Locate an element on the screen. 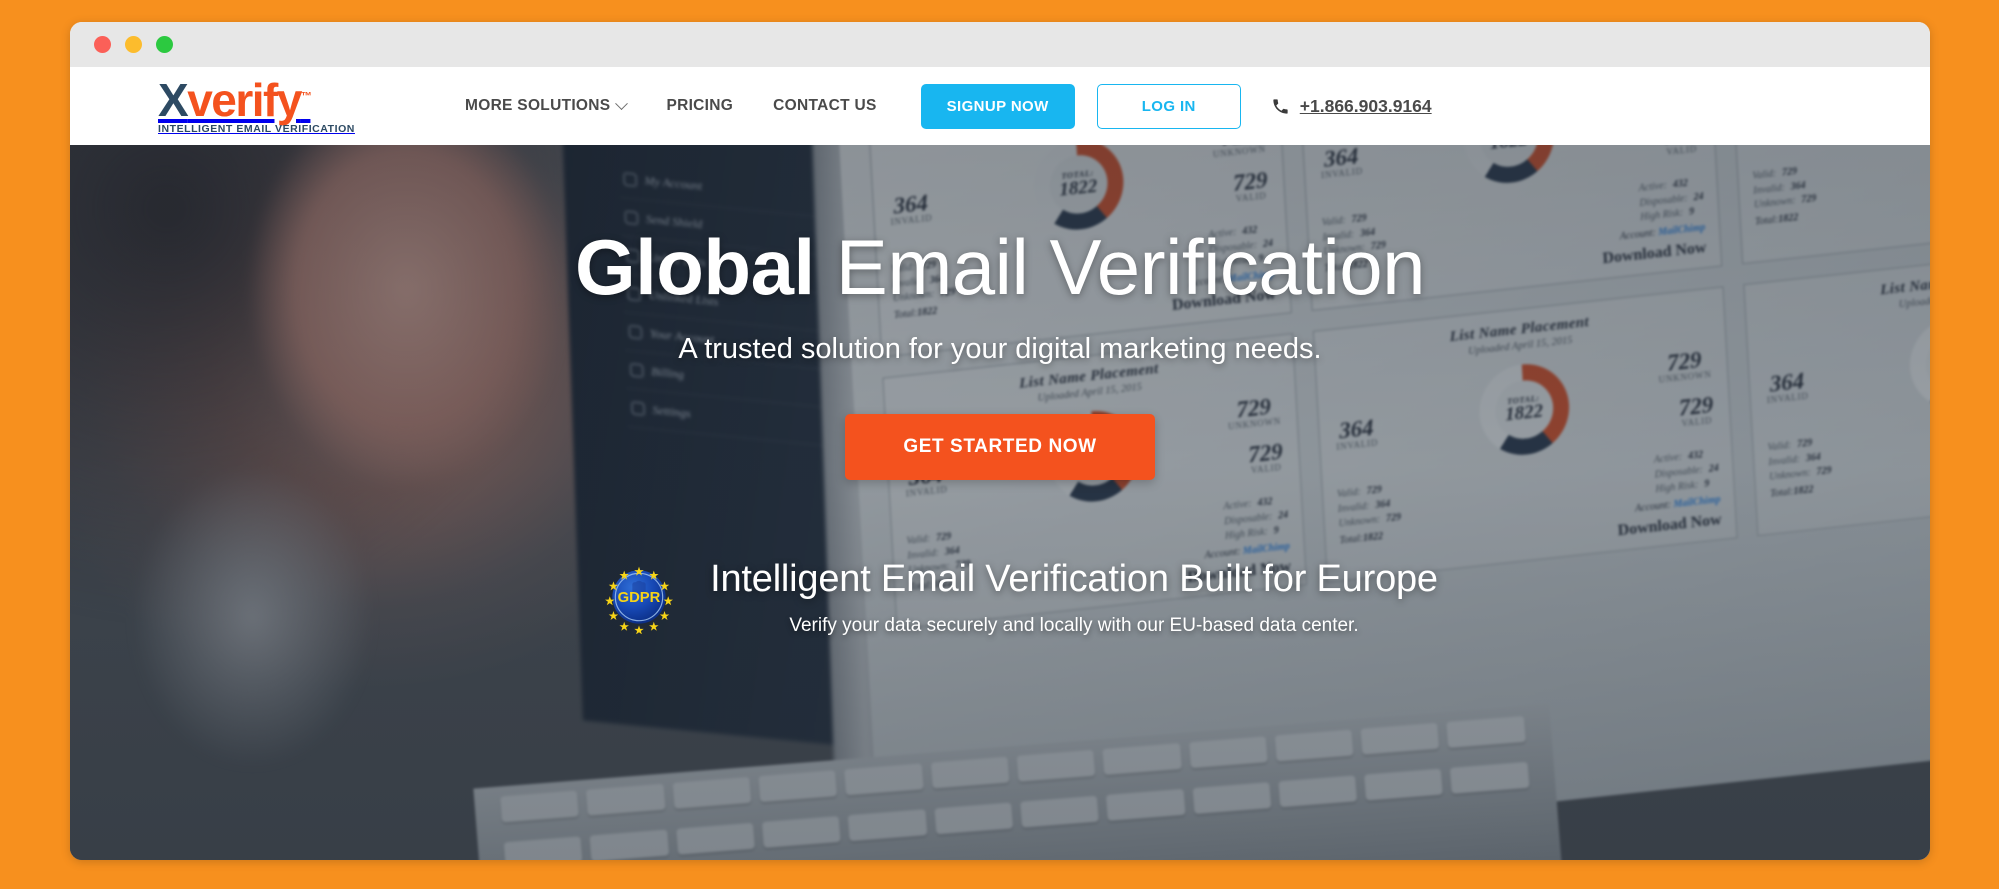 The height and width of the screenshot is (889, 1999). get-started-now-button: GET STARTED NOW is located at coordinates (1000, 446).